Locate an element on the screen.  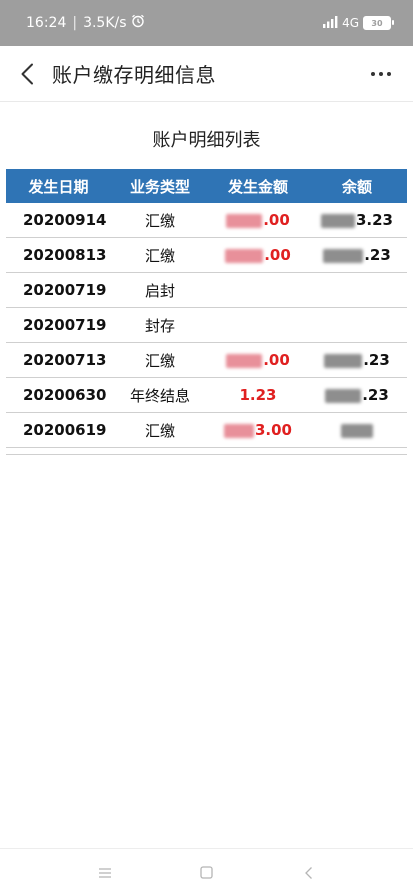
cell-date: 20200813 is located at coordinates (58, 255).